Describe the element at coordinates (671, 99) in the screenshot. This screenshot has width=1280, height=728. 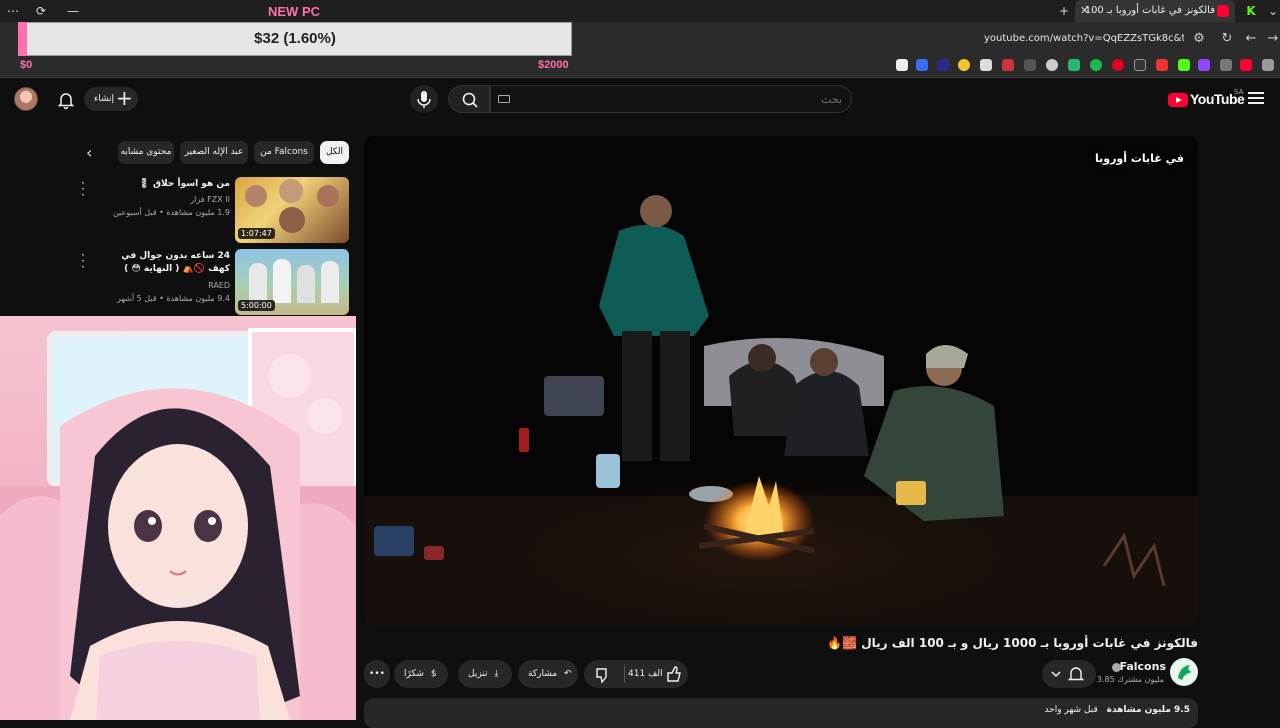
I see `search-input` at that location.